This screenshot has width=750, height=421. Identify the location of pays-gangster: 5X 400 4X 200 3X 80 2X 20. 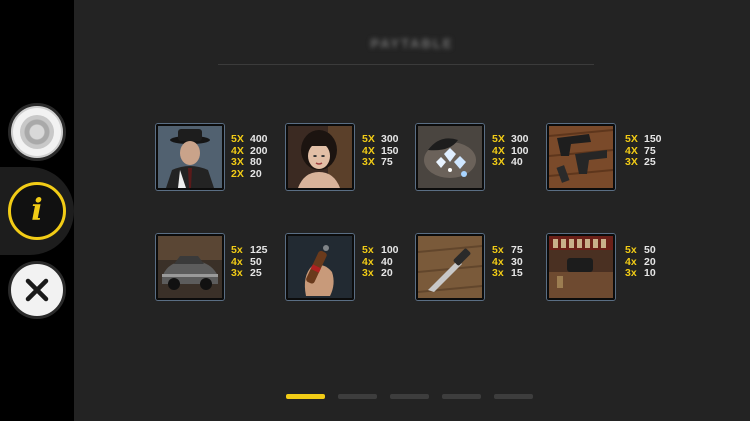
(249, 157).